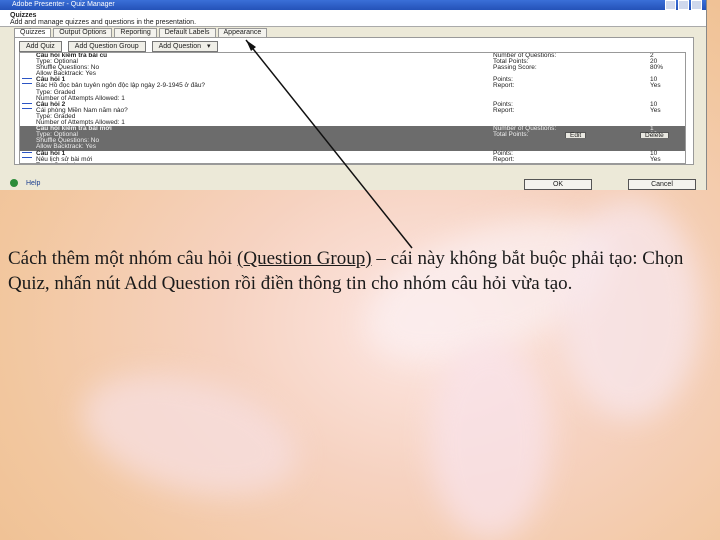 The width and height of the screenshot is (720, 540). I want to click on caption-question-group: (Question Group), so click(304, 258).